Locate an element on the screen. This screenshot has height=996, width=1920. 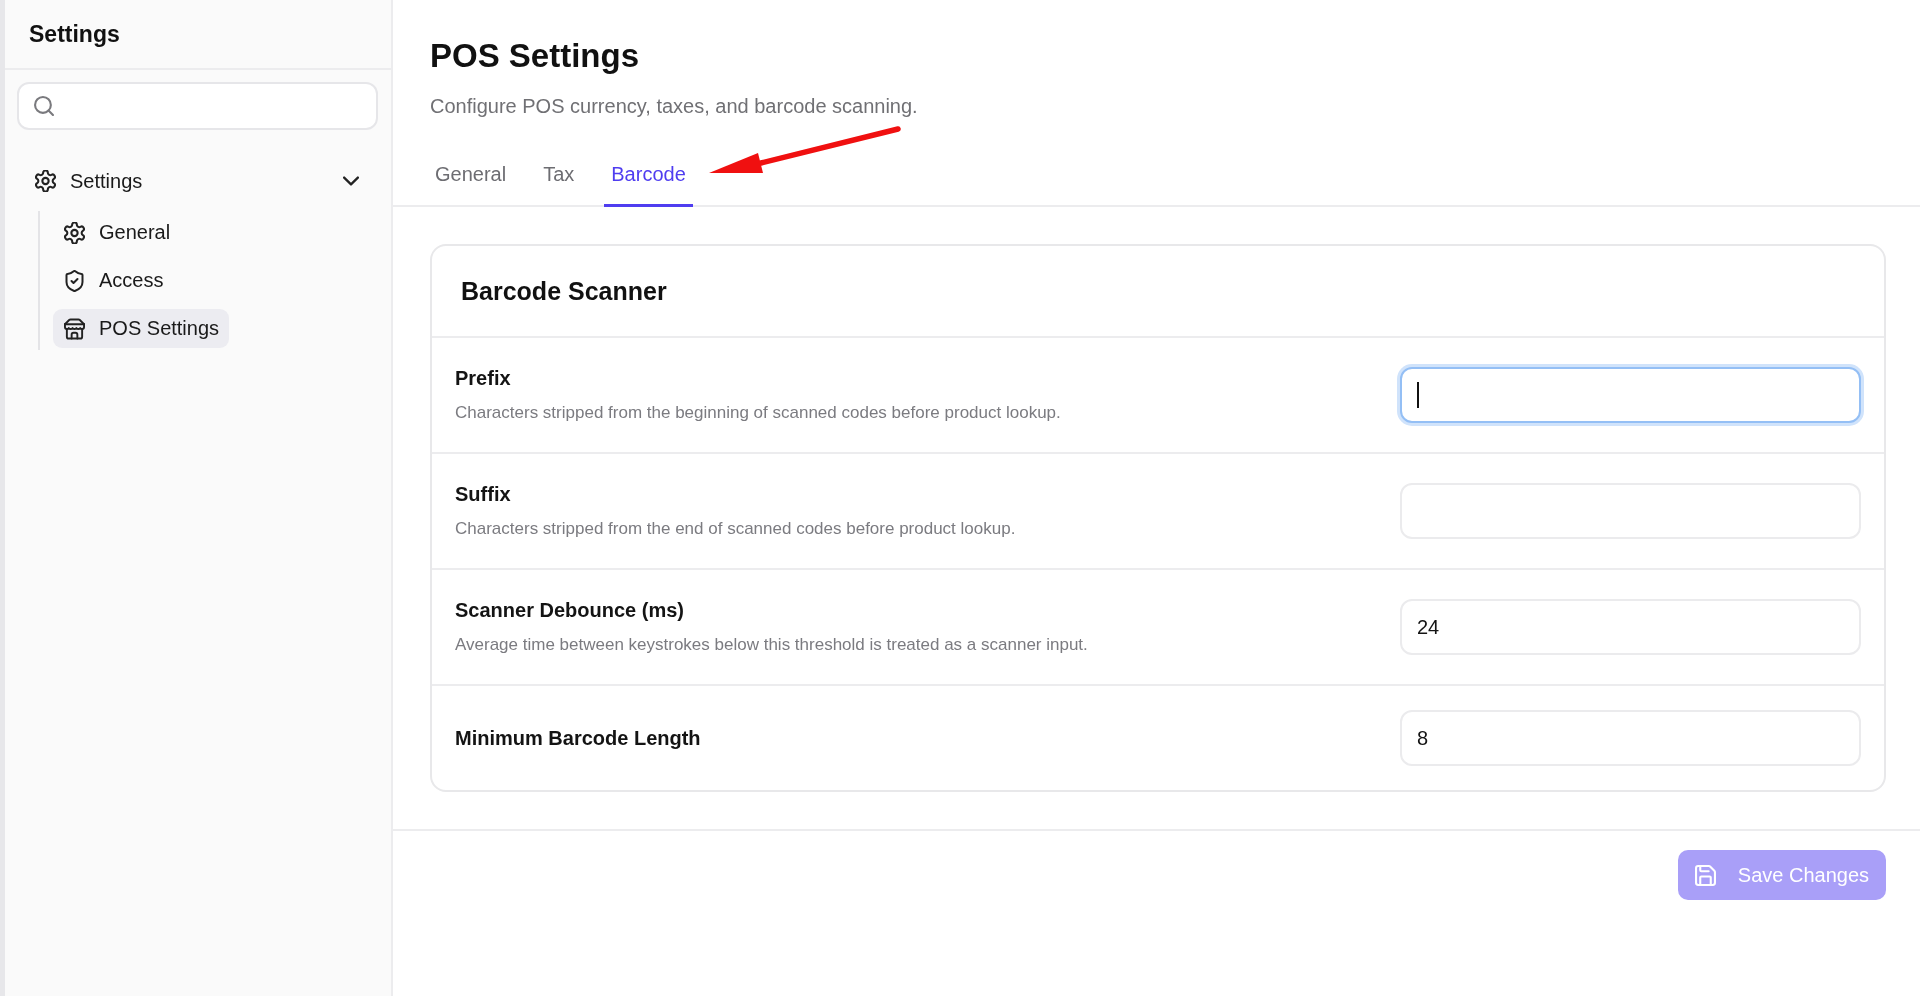
shield-check-icon is located at coordinates (74, 280).